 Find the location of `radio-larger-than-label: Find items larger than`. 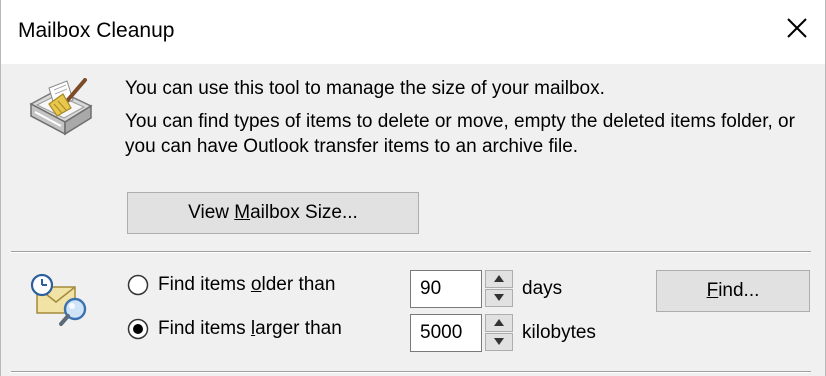

radio-larger-than-label: Find items larger than is located at coordinates (250, 329).